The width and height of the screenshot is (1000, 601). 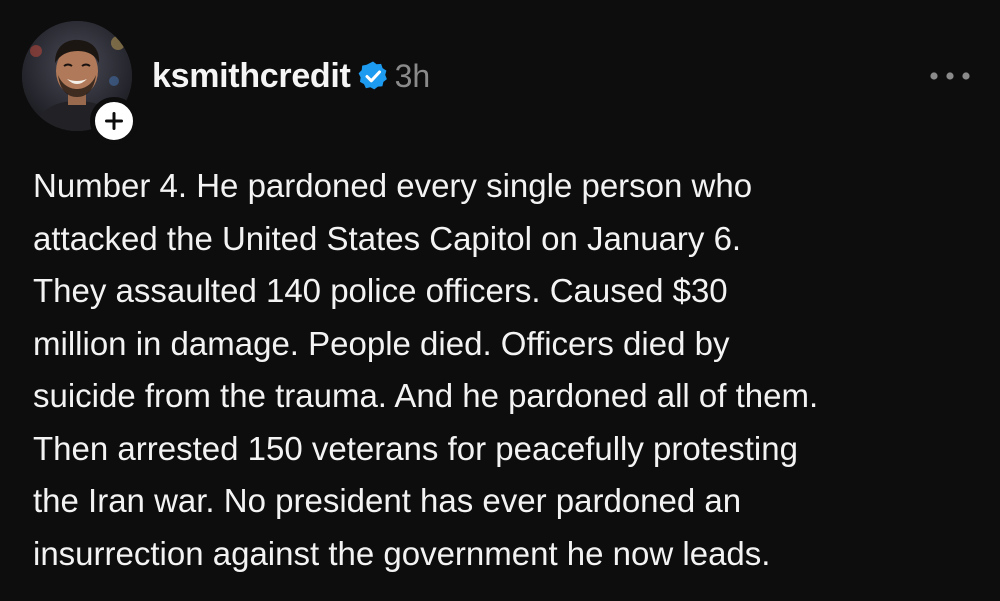 I want to click on post-header: ksmithcredit 3h, so click(x=291, y=76).